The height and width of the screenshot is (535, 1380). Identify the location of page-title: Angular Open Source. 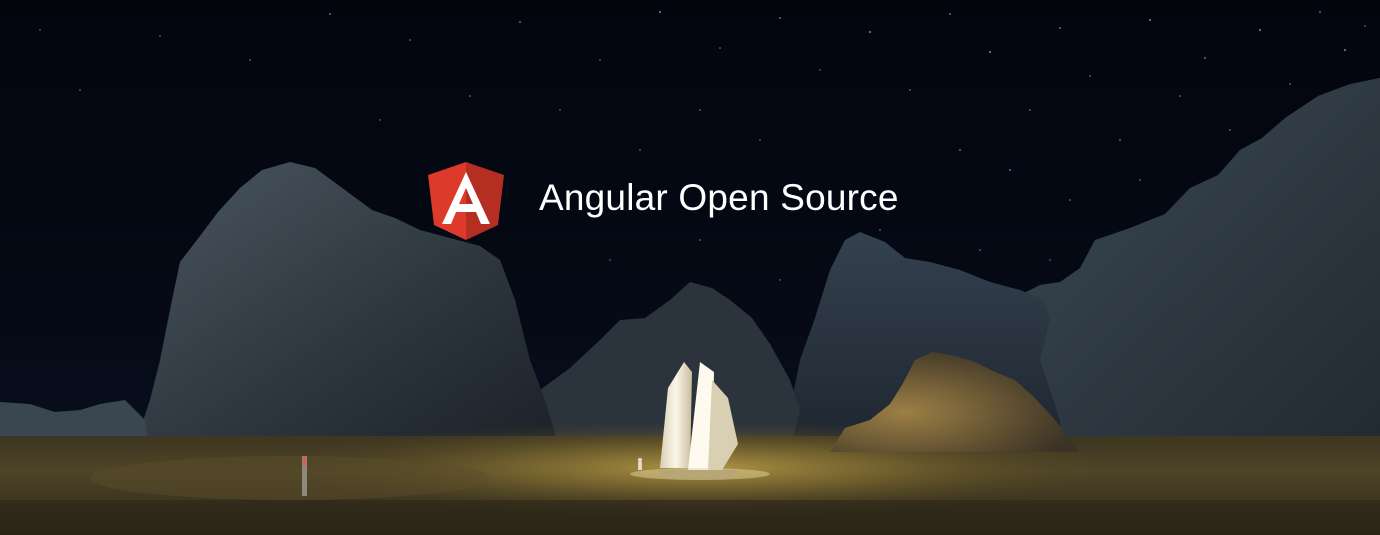
(719, 197).